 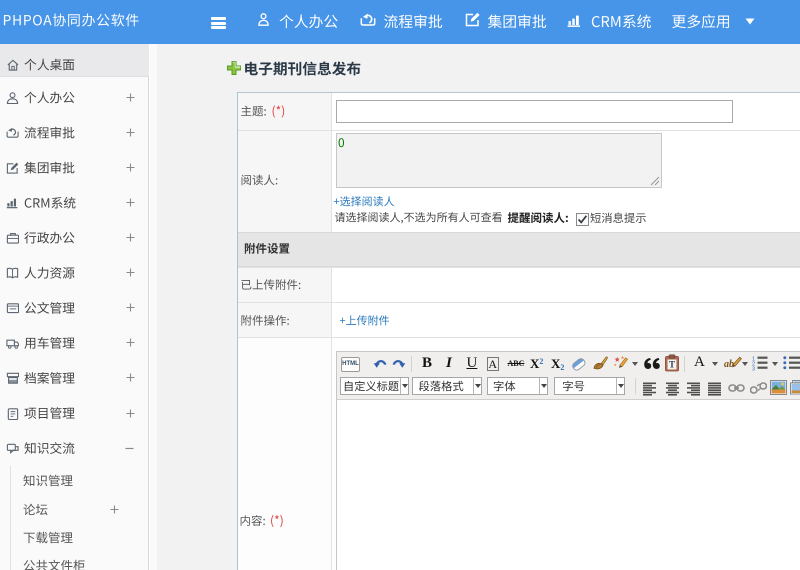 What do you see at coordinates (753, 369) in the screenshot?
I see `svg-text: 3` at bounding box center [753, 369].